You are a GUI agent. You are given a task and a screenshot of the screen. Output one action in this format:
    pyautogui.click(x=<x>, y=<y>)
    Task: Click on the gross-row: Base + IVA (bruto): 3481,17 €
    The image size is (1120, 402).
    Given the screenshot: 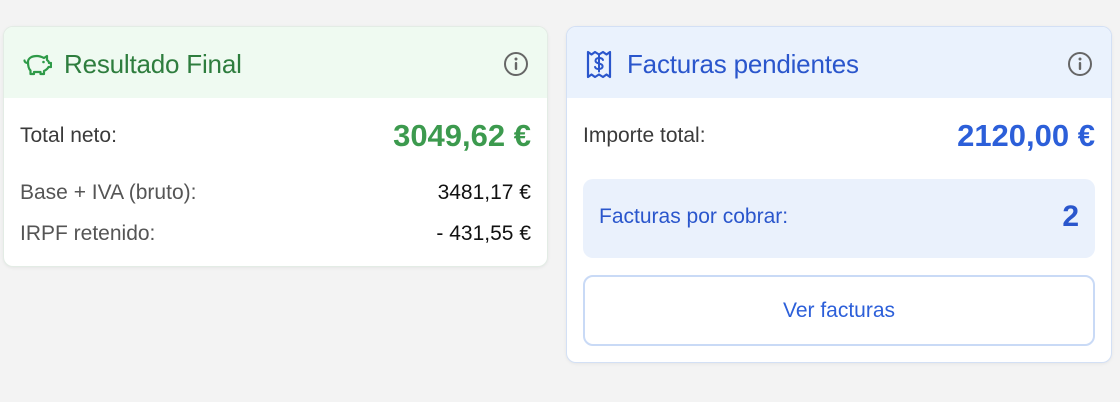 What is the action you would take?
    pyautogui.click(x=275, y=193)
    